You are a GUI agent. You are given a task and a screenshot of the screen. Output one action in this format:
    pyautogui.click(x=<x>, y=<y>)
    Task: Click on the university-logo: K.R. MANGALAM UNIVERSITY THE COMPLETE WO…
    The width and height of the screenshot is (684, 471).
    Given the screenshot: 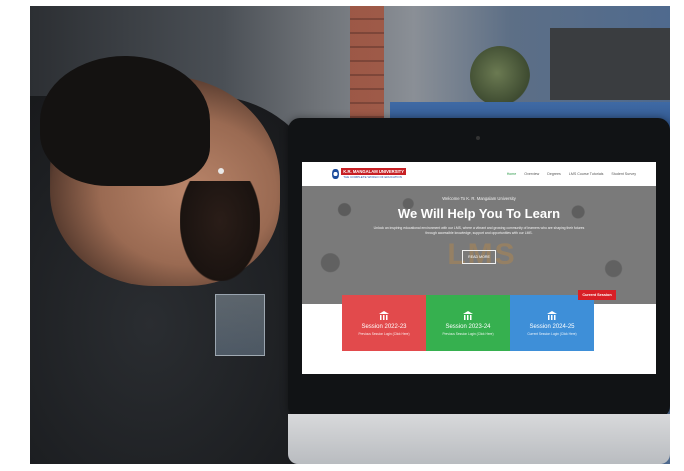 What is the action you would take?
    pyautogui.click(x=369, y=174)
    